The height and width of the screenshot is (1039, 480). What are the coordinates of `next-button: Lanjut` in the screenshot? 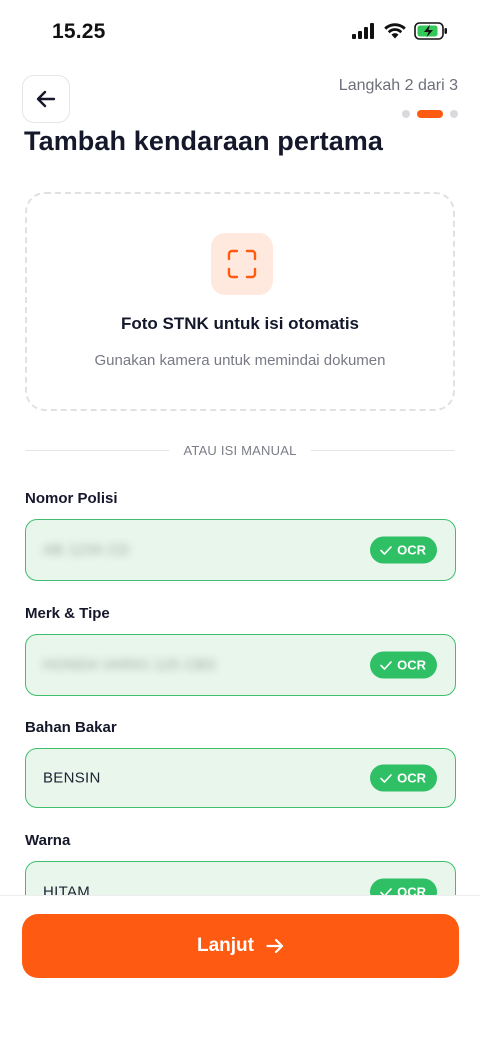 It's located at (240, 946).